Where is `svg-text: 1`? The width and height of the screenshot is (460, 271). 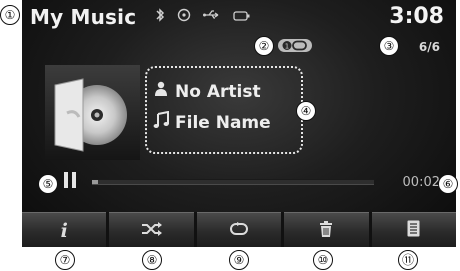 svg-text: 1 is located at coordinates (287, 47).